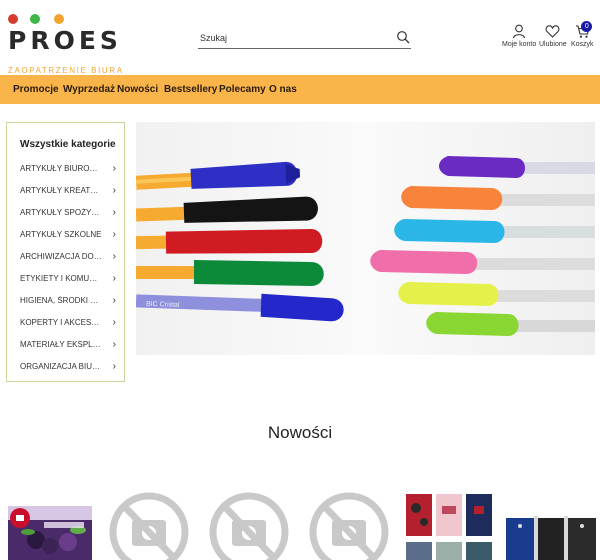 This screenshot has height=560, width=600. What do you see at coordinates (68, 301) in the screenshot?
I see `category-item: HIGIENA, ŚRODKI CZYSTOŚCI›` at bounding box center [68, 301].